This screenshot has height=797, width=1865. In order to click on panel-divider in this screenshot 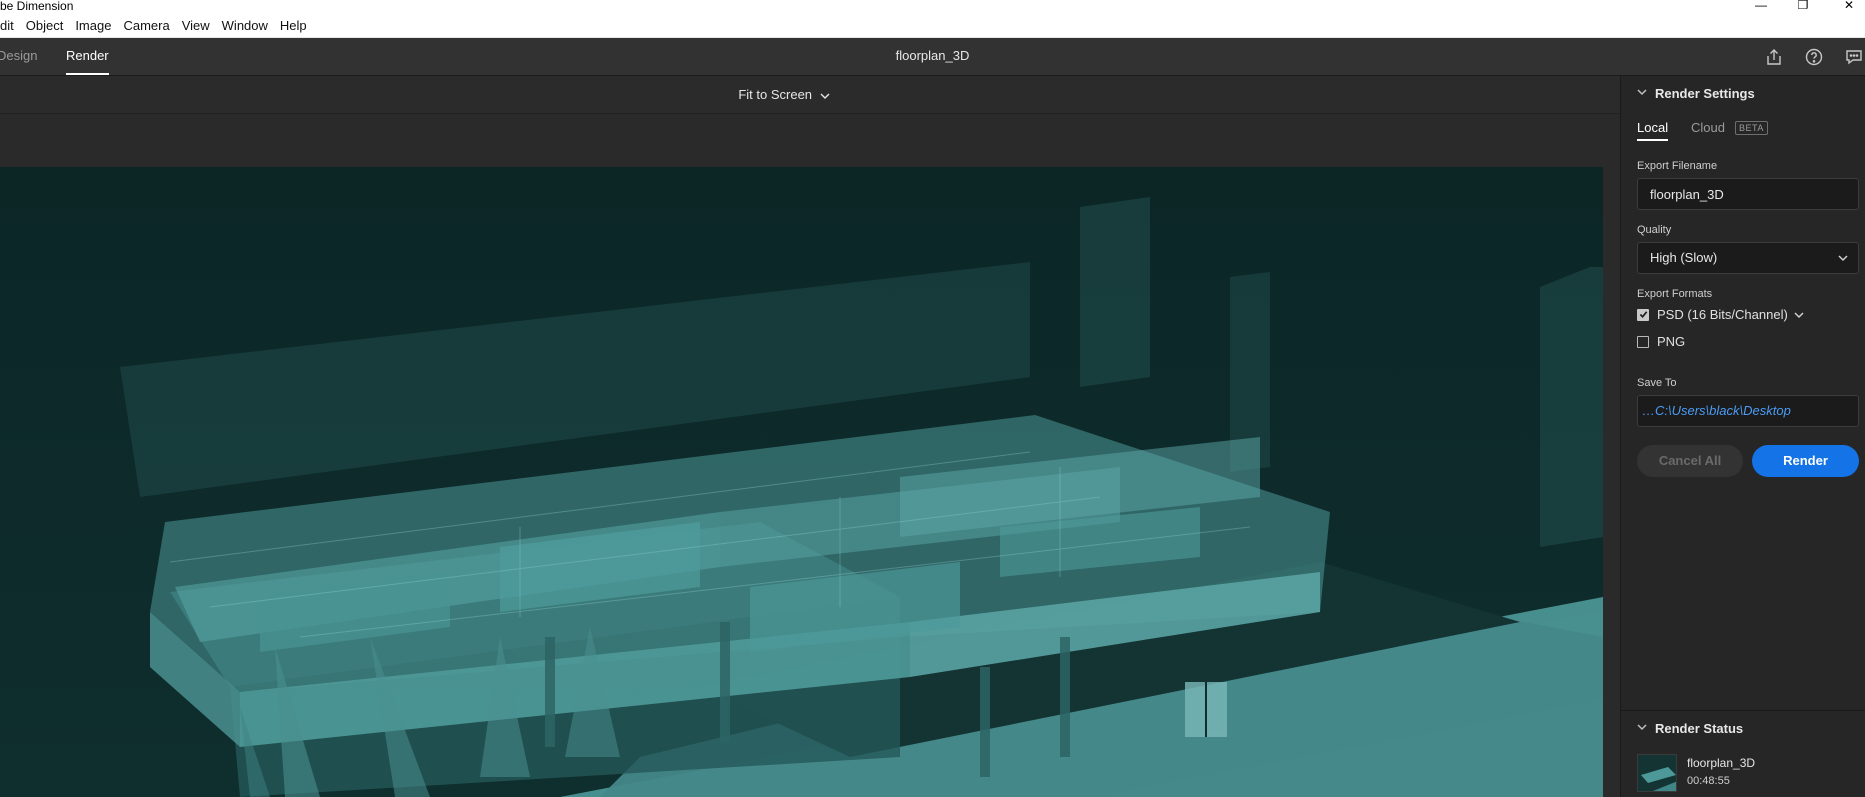, I will do `click(1743, 710)`.